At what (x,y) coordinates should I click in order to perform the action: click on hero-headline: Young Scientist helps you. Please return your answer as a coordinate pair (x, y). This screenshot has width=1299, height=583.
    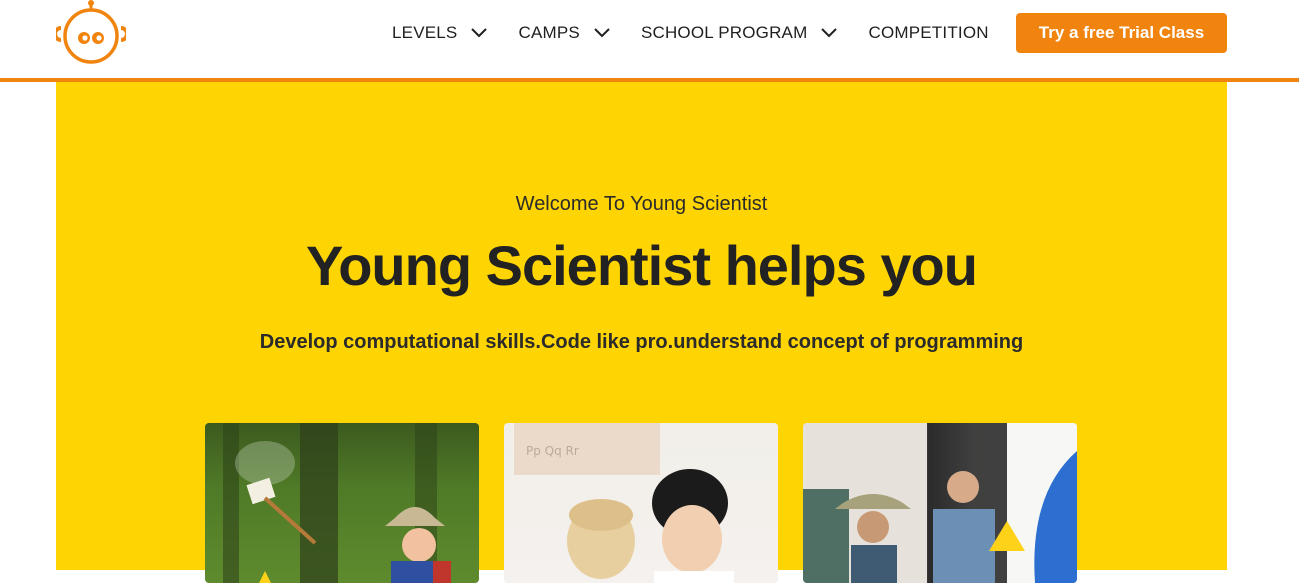
    Looking at the image, I should click on (642, 265).